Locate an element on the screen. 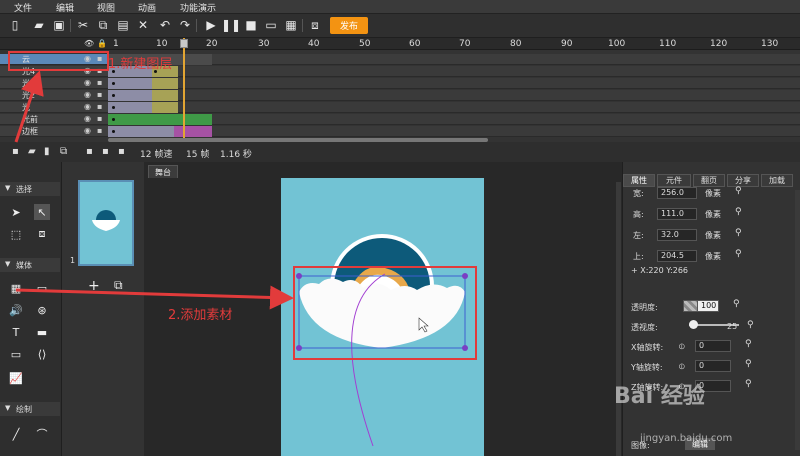  watermark-url: jingyan.baidu.com is located at coordinates (686, 438).